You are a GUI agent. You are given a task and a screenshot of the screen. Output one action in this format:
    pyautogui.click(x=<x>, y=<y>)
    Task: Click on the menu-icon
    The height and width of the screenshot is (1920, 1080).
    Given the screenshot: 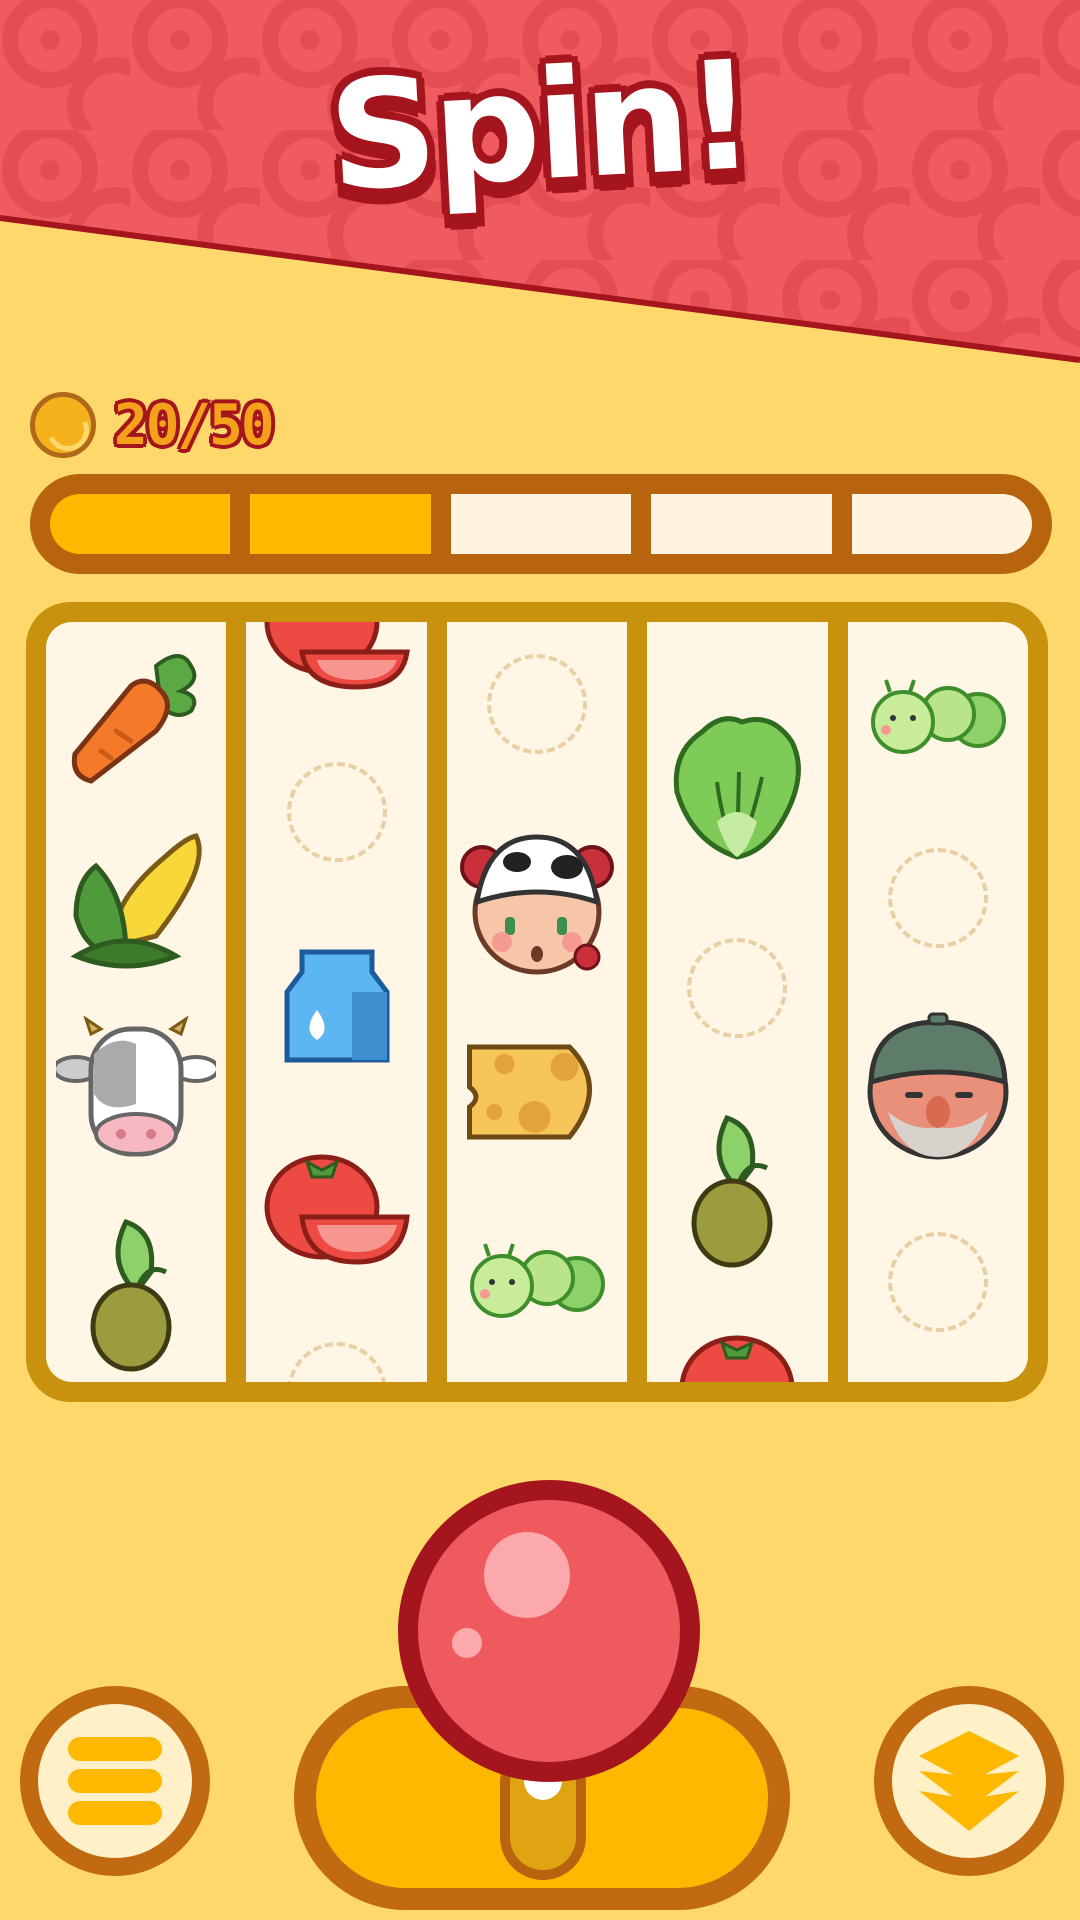 What is the action you would take?
    pyautogui.click(x=115, y=1749)
    